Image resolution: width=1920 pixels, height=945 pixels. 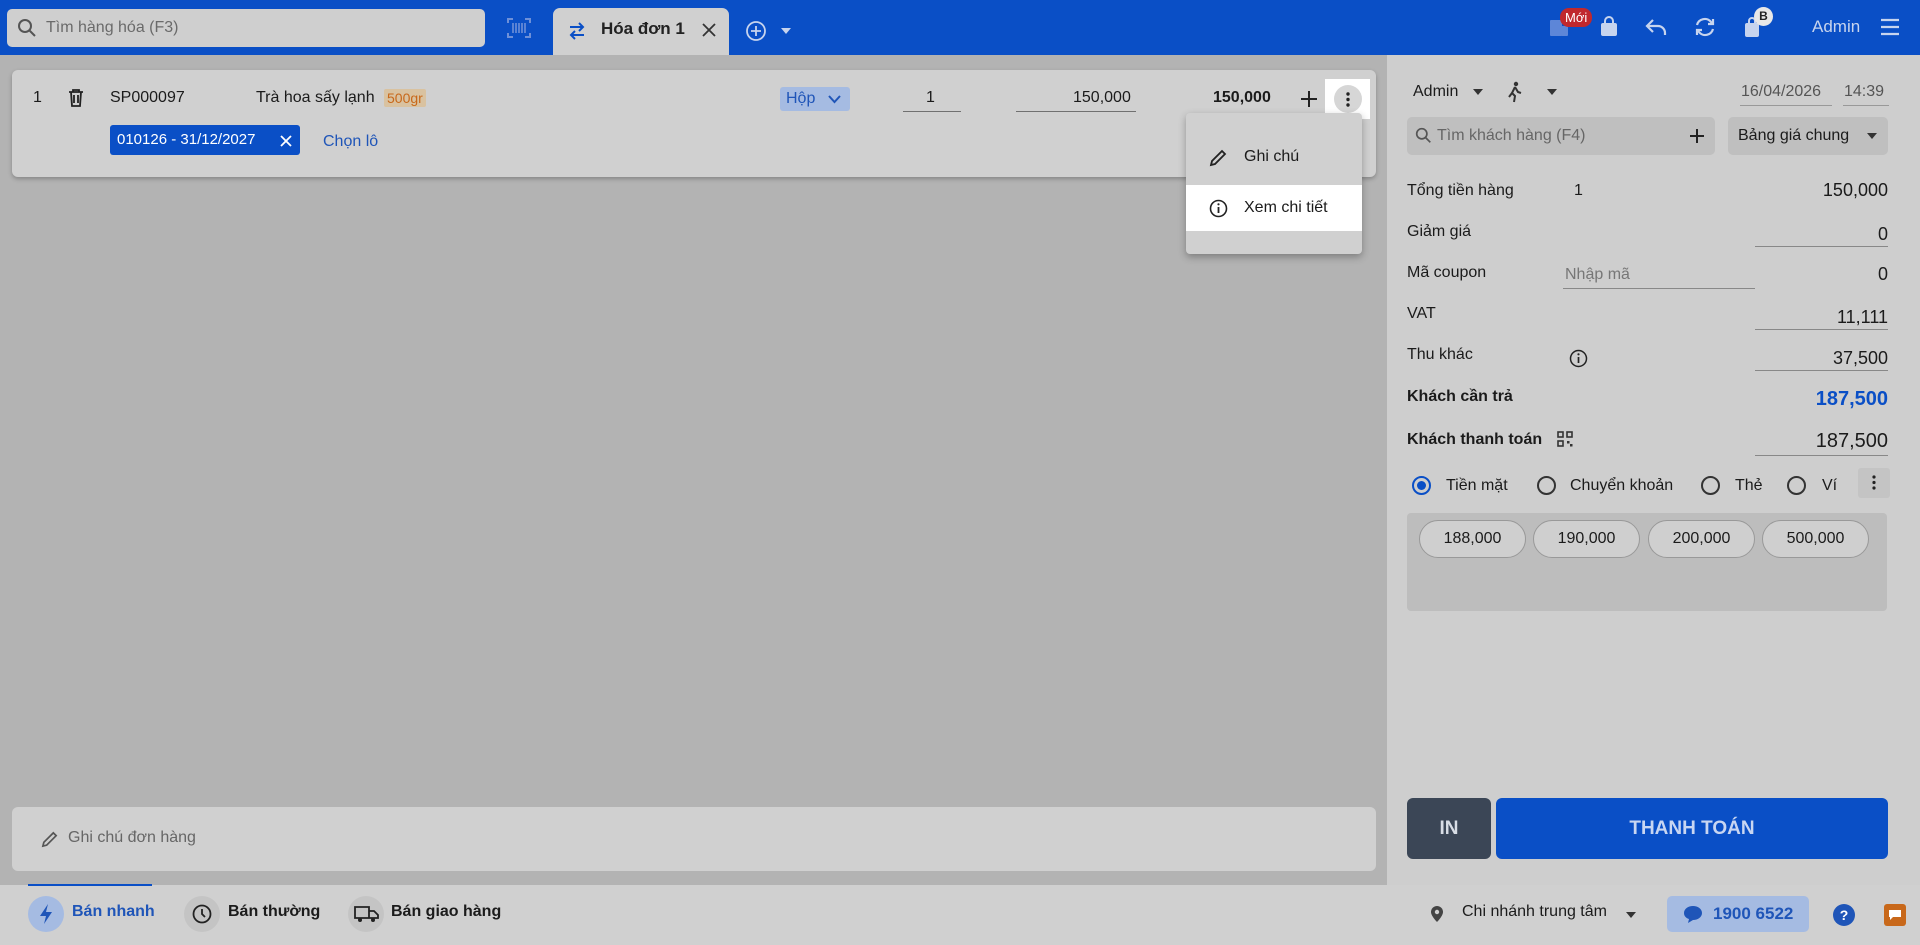 I want to click on product-code: SP000097, so click(x=147, y=97).